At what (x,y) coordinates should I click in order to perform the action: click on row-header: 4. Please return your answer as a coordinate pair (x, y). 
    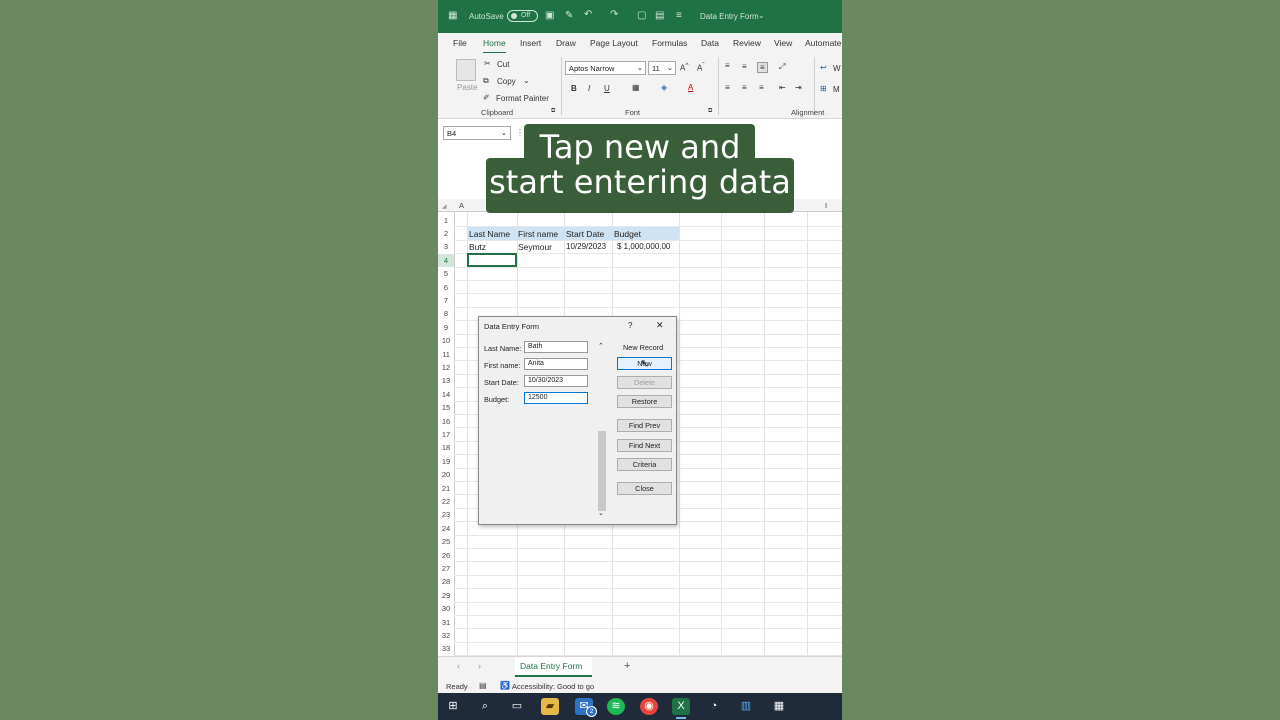
    Looking at the image, I should click on (446, 260).